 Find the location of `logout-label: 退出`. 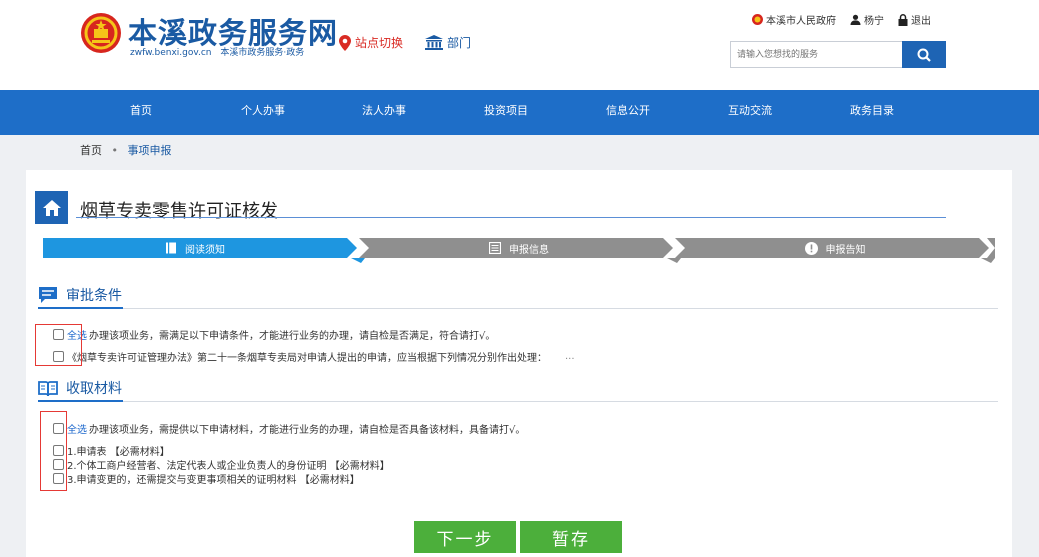

logout-label: 退出 is located at coordinates (921, 21).